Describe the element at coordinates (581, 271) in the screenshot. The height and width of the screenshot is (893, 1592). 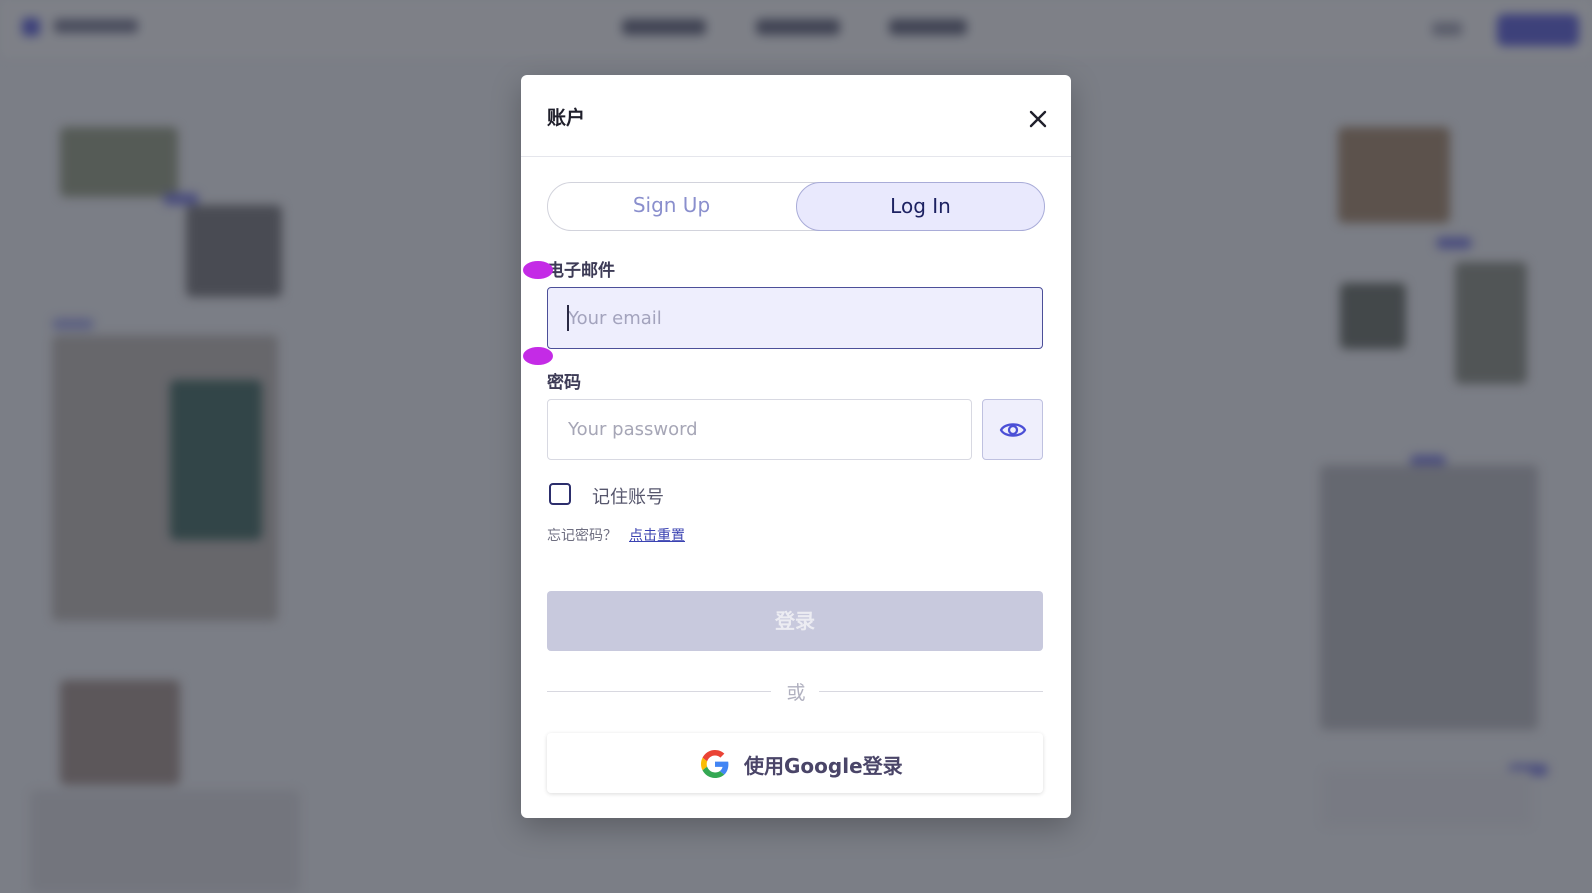
I see `email-label: 电子邮件` at that location.